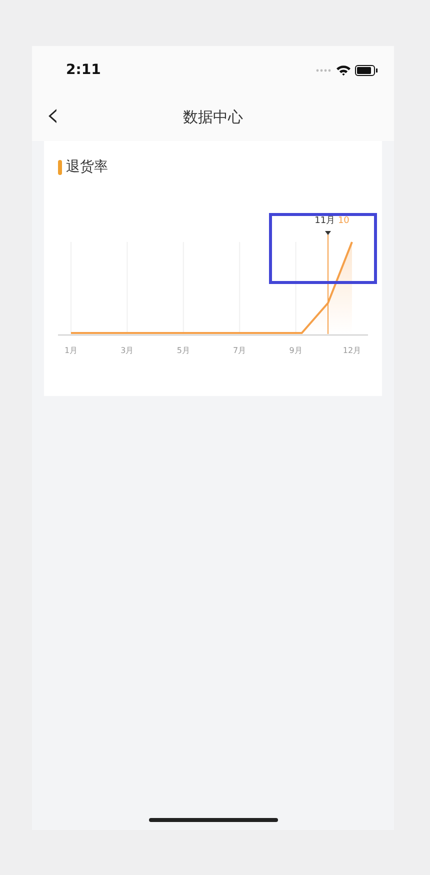 The height and width of the screenshot is (875, 430). What do you see at coordinates (332, 221) in the screenshot?
I see `tooltip-label: 11月 10` at bounding box center [332, 221].